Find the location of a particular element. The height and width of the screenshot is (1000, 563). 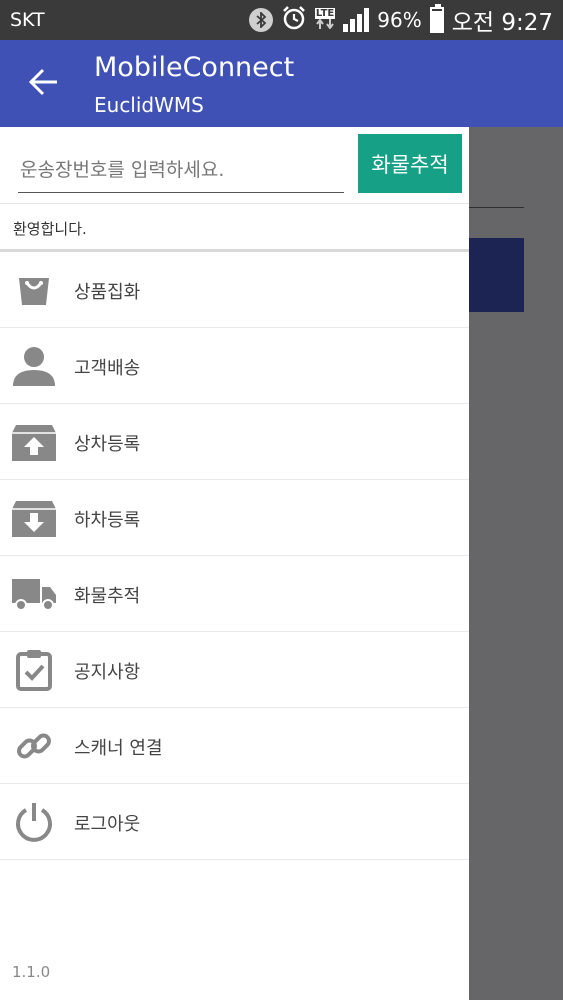

menu-item-delivery: 고객배송 is located at coordinates (234, 366).